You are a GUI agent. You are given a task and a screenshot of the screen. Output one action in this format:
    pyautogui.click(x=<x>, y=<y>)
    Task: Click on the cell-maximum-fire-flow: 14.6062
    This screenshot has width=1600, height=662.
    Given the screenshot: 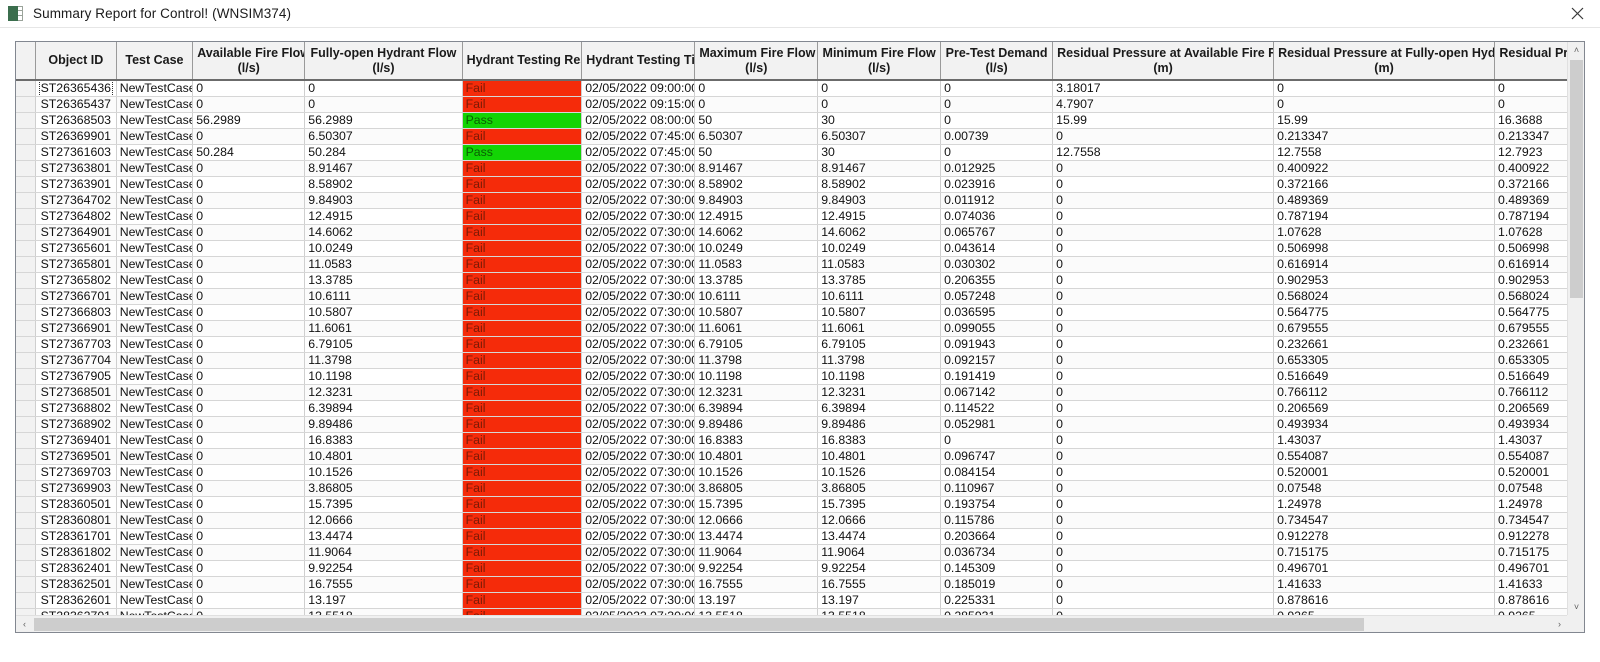 What is the action you would take?
    pyautogui.click(x=756, y=232)
    